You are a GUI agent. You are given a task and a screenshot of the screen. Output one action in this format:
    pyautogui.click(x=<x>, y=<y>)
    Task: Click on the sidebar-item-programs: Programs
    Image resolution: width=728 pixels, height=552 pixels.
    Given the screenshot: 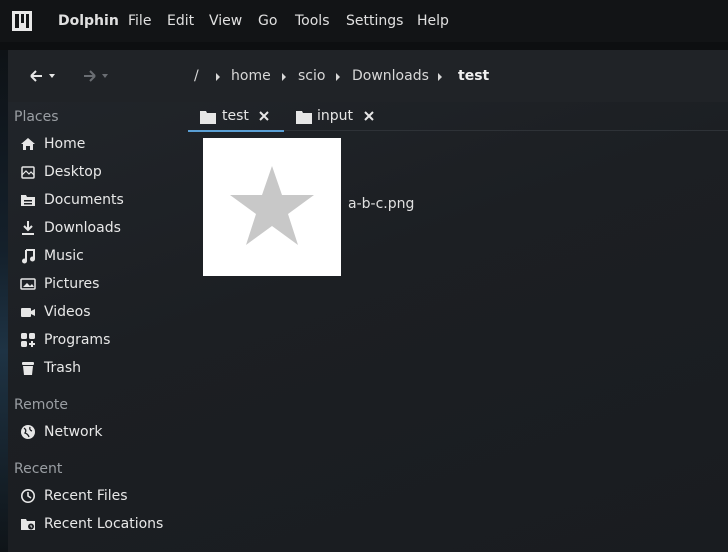 What is the action you would take?
    pyautogui.click(x=98, y=340)
    